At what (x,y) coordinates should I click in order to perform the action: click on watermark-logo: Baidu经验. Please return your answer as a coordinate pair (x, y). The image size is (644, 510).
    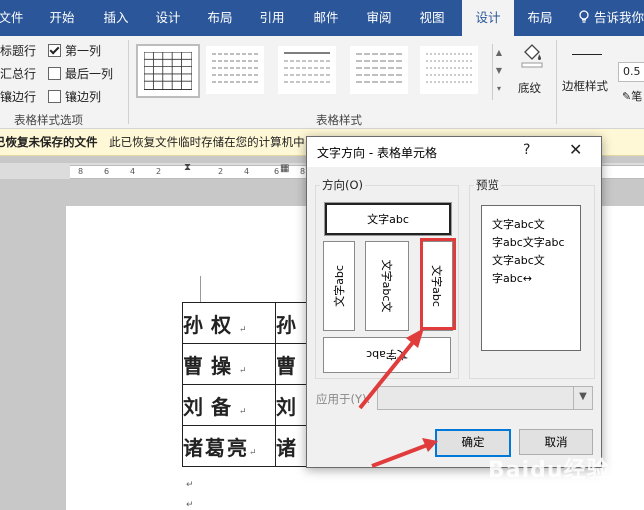
    Looking at the image, I should click on (549, 470).